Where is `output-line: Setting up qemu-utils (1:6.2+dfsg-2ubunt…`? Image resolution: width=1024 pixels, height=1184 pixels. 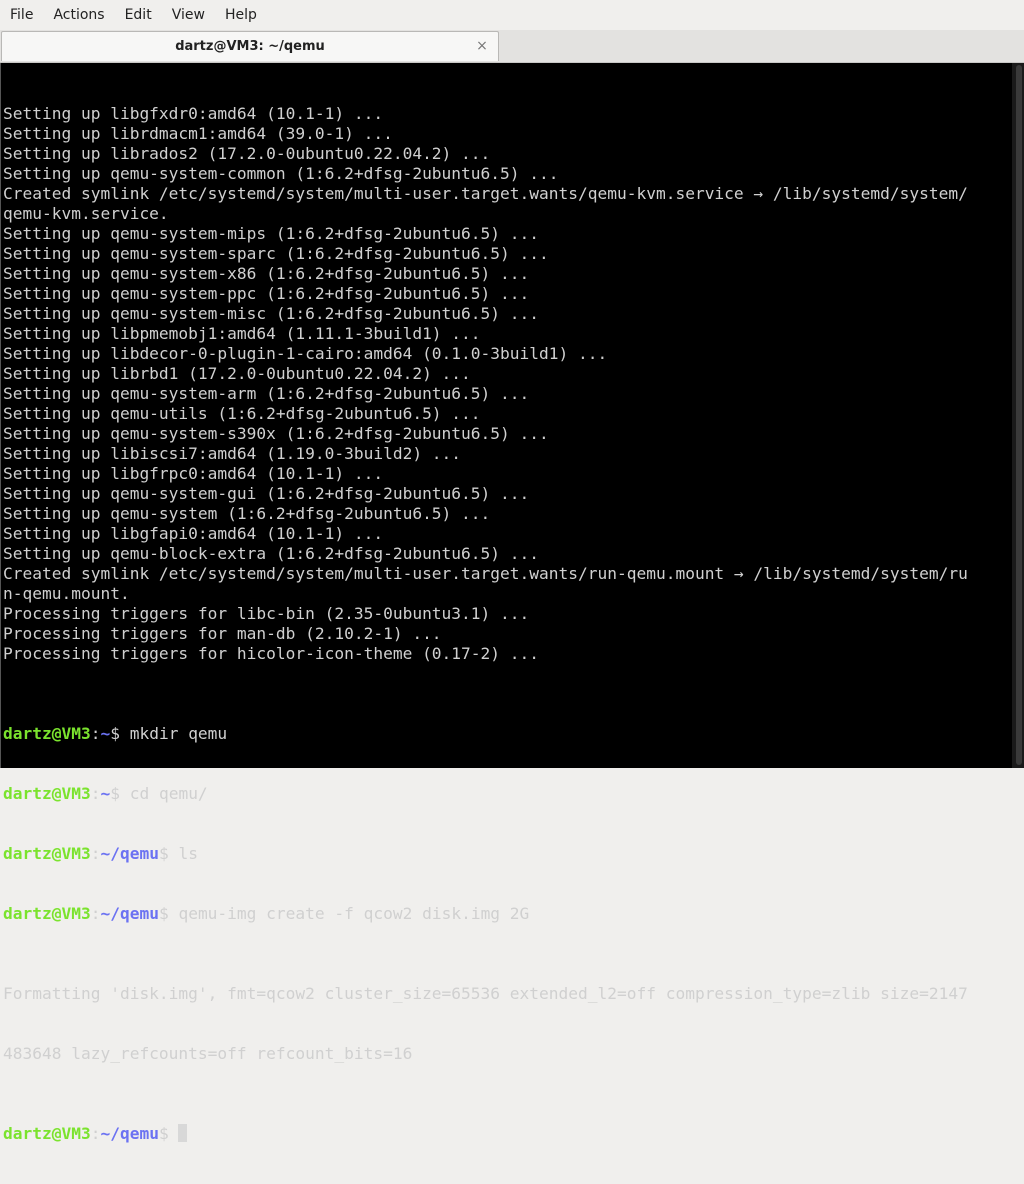 output-line: Setting up qemu-utils (1:6.2+dfsg-2ubunt… is located at coordinates (242, 413).